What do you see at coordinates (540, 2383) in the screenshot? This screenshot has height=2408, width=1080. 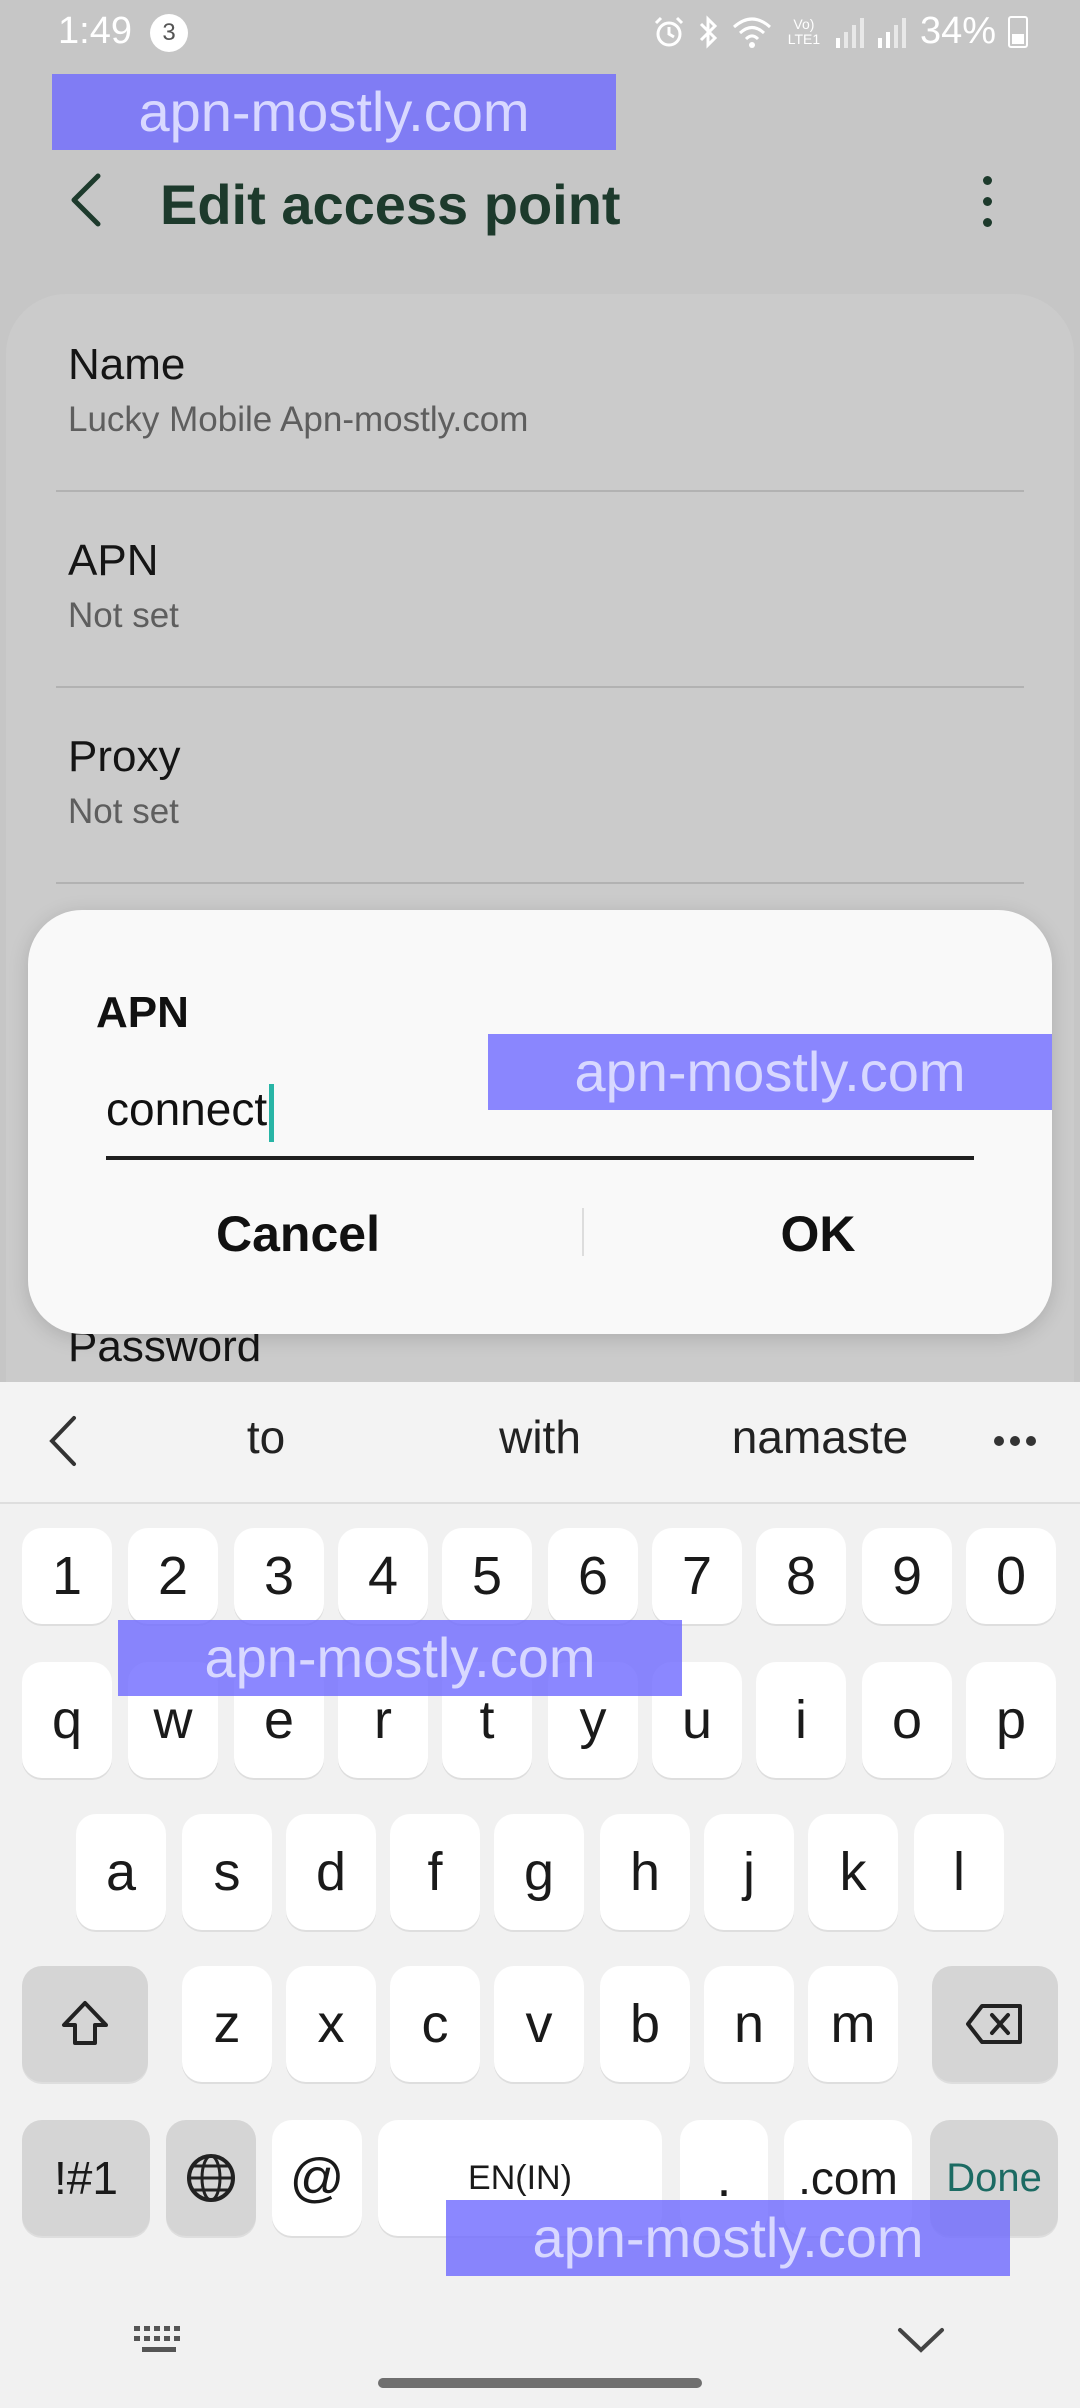 I see `home-indicator` at bounding box center [540, 2383].